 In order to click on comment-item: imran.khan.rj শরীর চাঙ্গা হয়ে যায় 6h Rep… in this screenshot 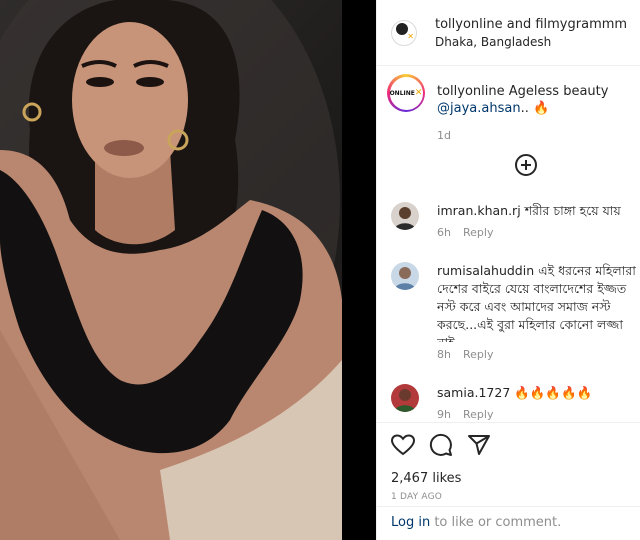, I will do `click(515, 222)`.